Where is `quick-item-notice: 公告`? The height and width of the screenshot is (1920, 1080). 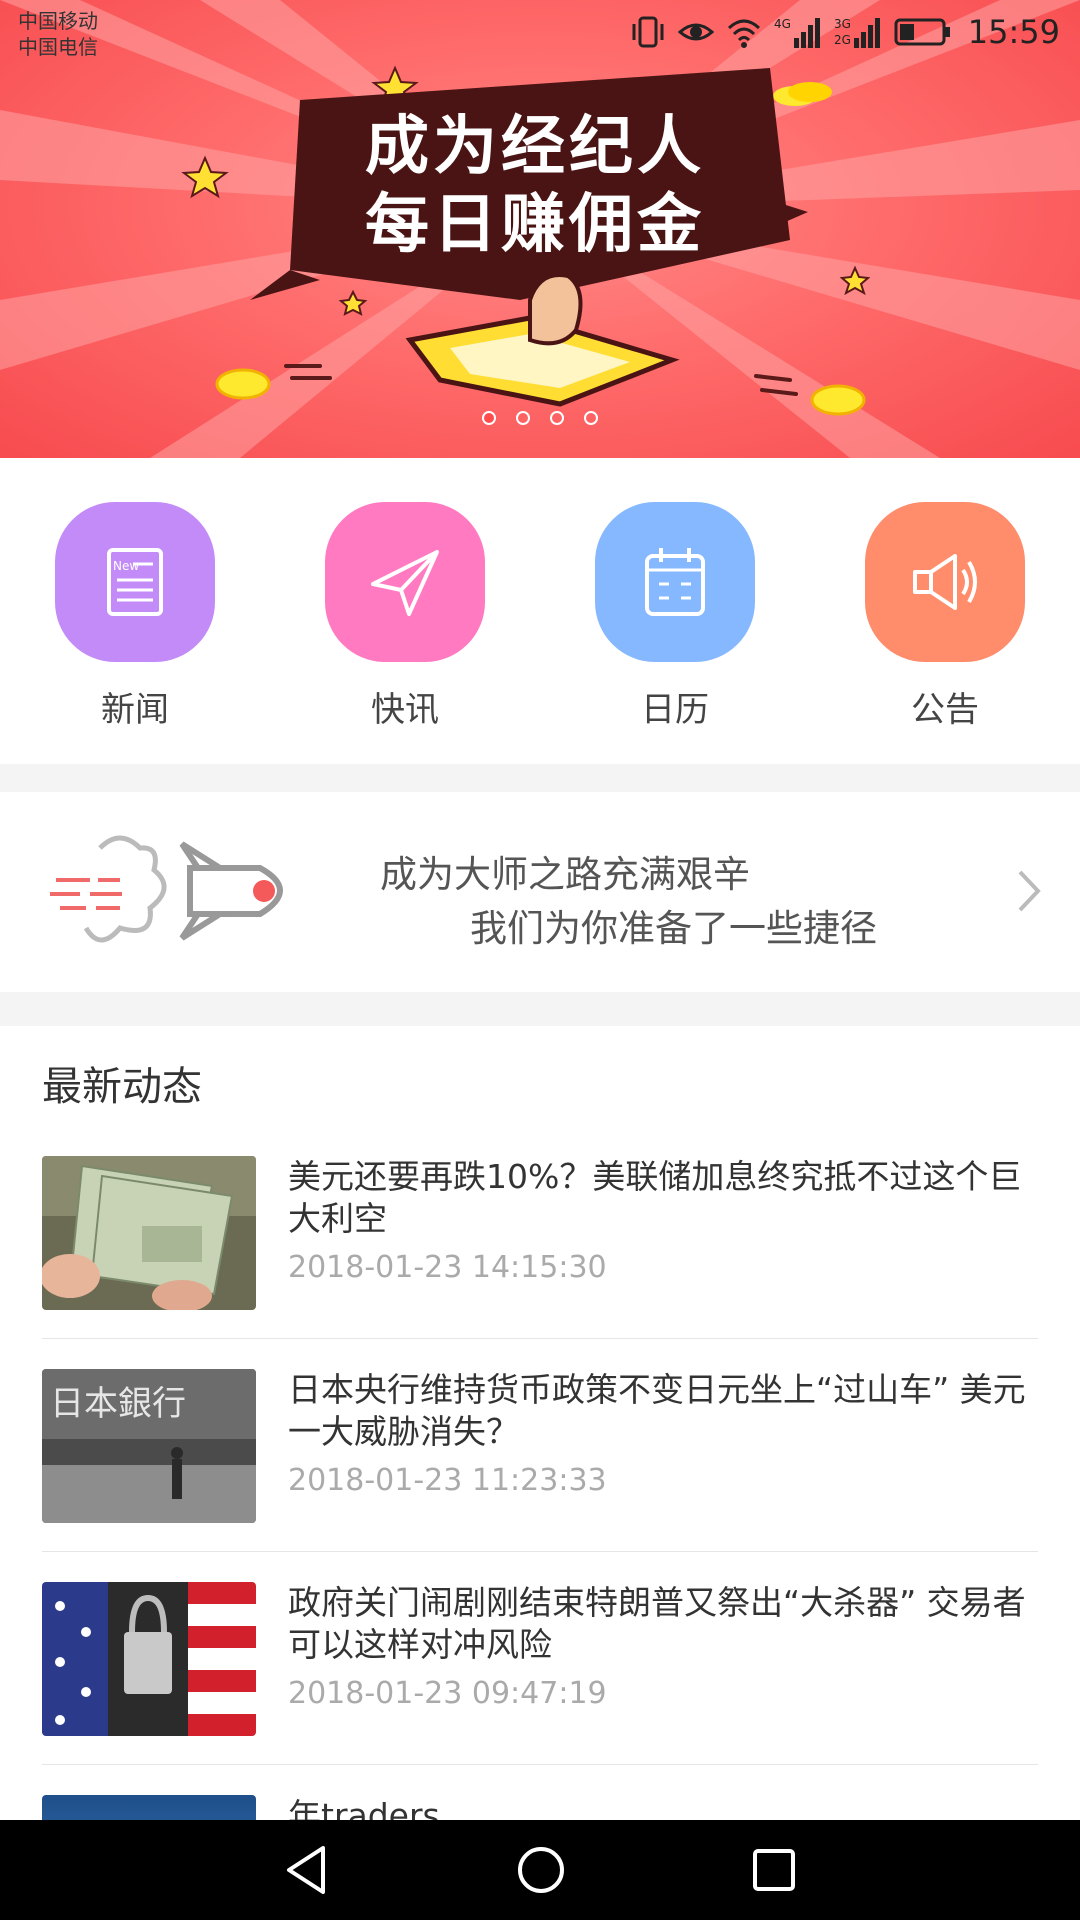
quick-item-notice: 公告 is located at coordinates (945, 616).